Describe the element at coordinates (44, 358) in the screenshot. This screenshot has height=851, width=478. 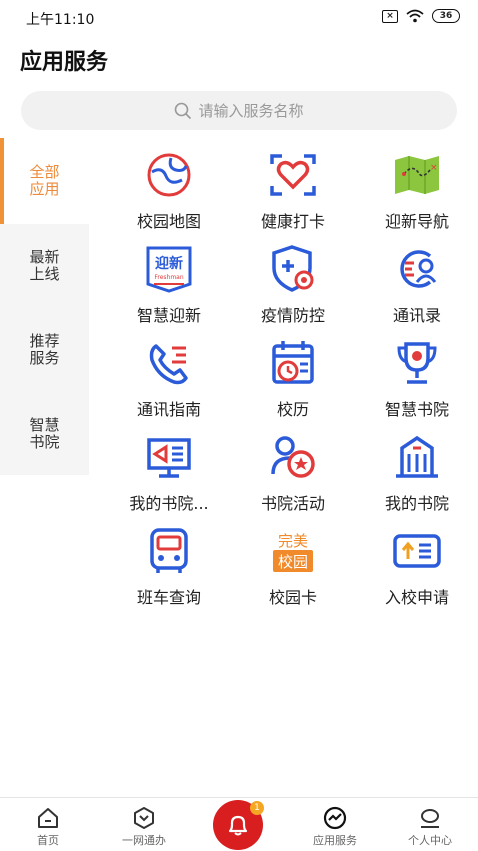
I see `sidebar-item-label: 服务` at that location.